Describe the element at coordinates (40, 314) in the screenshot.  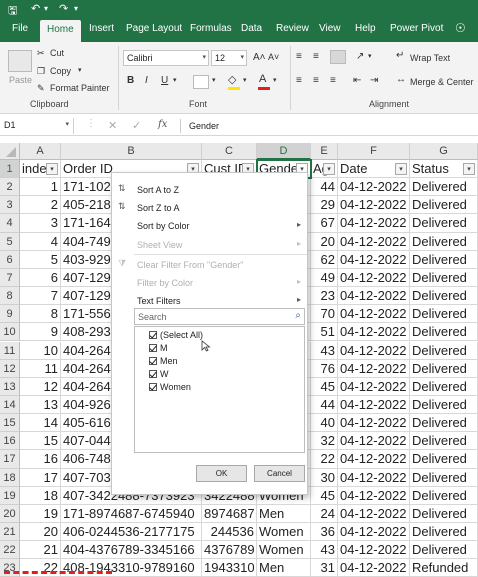
I see `table-cell: 8` at that location.